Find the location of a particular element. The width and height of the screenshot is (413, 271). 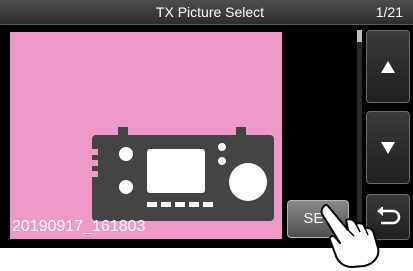

triangle-down-icon is located at coordinates (388, 147).